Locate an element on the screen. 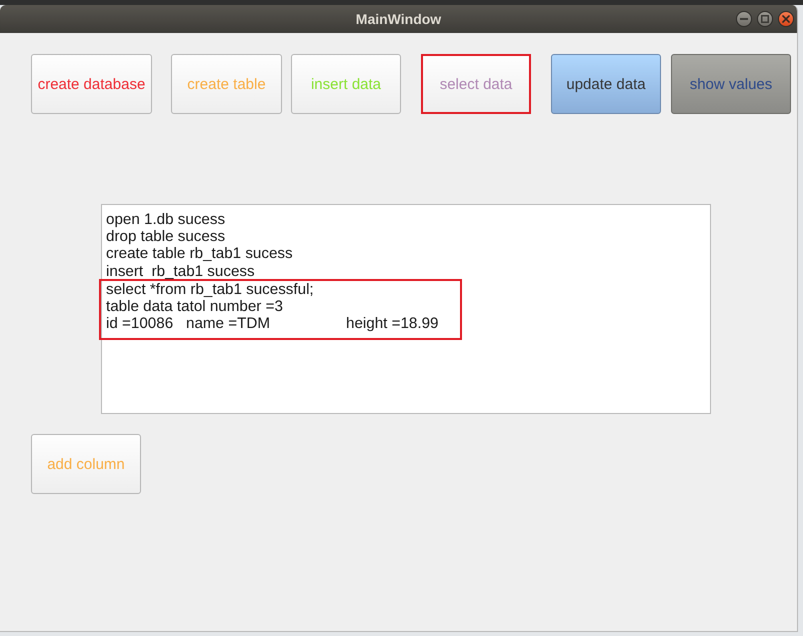 The height and width of the screenshot is (636, 803). action-button: update data is located at coordinates (606, 84).